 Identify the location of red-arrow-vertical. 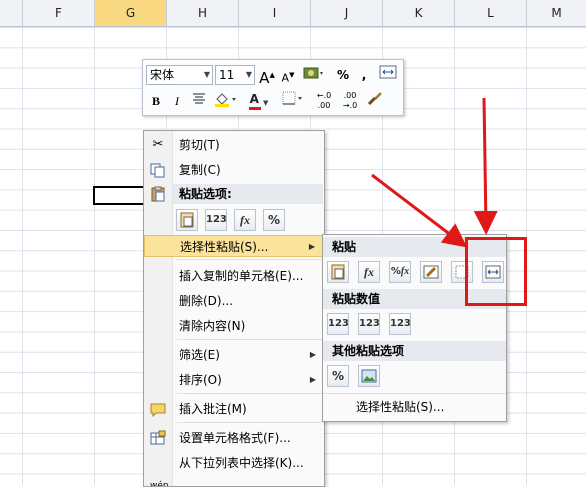
(485, 166).